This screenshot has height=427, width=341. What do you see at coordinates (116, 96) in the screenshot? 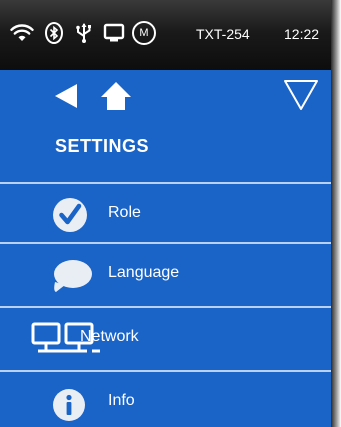
I see `home-icon` at bounding box center [116, 96].